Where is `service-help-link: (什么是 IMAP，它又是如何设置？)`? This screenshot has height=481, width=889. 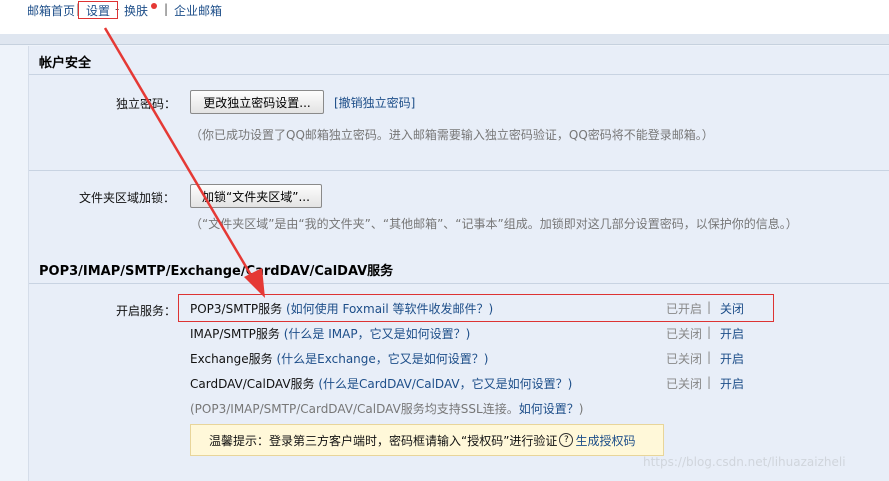
service-help-link: (什么是 IMAP，它又是如何设置？) is located at coordinates (377, 334).